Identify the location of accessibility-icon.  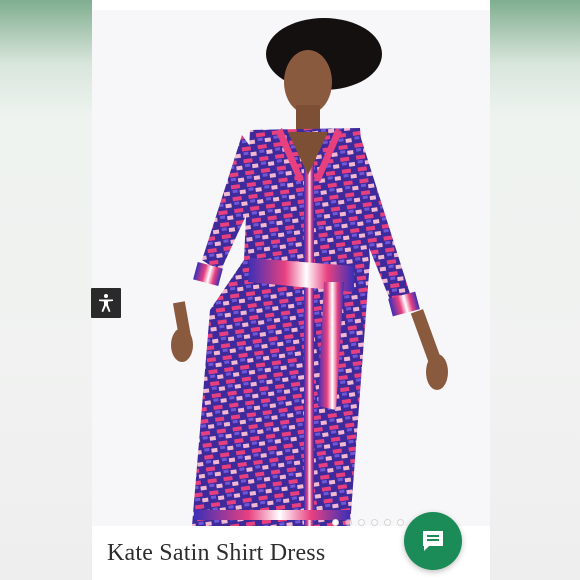
(106, 303).